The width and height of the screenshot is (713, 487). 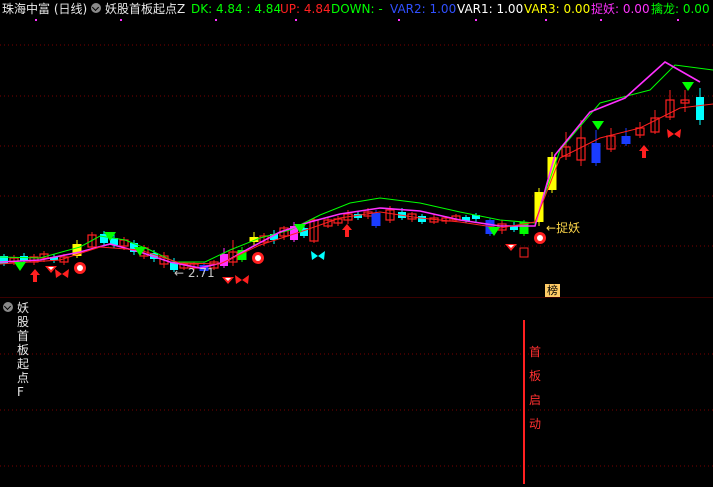 I want to click on sub-indicator-name: 妖股首板起点F, so click(x=23, y=350).